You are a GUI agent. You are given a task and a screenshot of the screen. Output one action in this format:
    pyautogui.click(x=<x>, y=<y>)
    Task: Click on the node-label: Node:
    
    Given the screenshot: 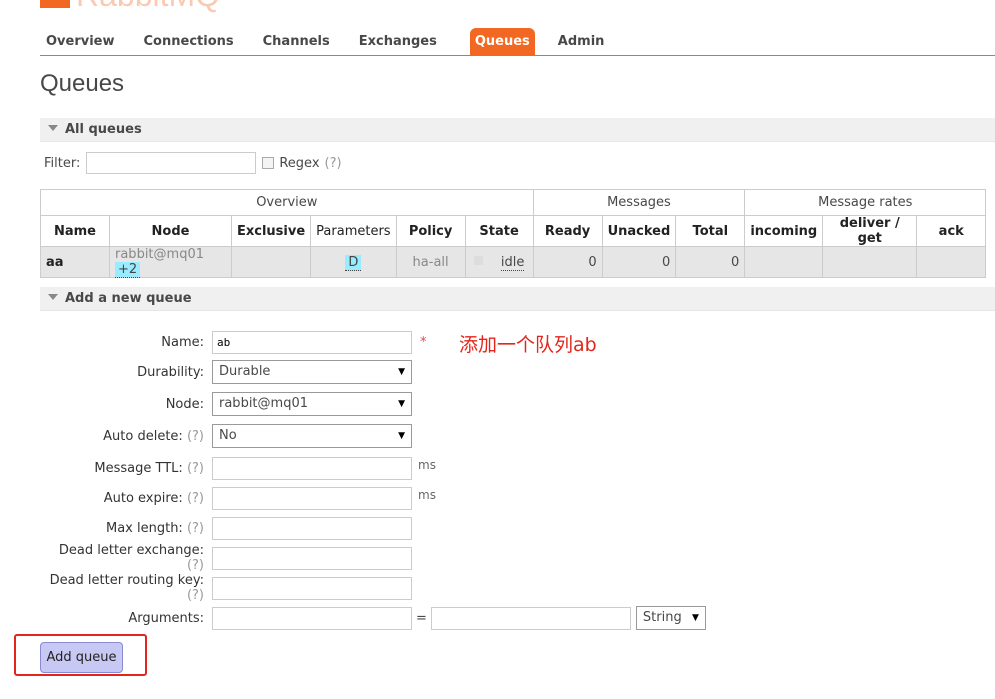 What is the action you would take?
    pyautogui.click(x=184, y=404)
    